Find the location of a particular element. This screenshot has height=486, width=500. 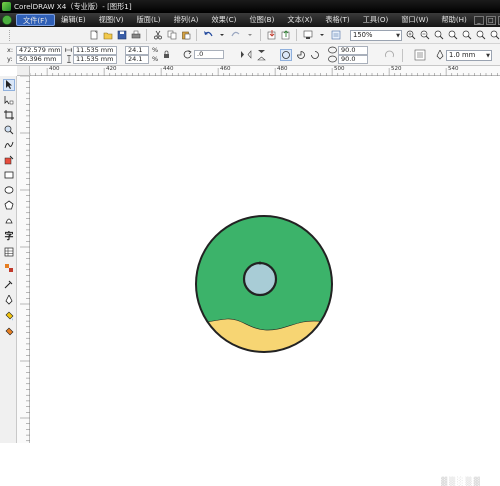

redo-dropdown-icon is located at coordinates (249, 35).